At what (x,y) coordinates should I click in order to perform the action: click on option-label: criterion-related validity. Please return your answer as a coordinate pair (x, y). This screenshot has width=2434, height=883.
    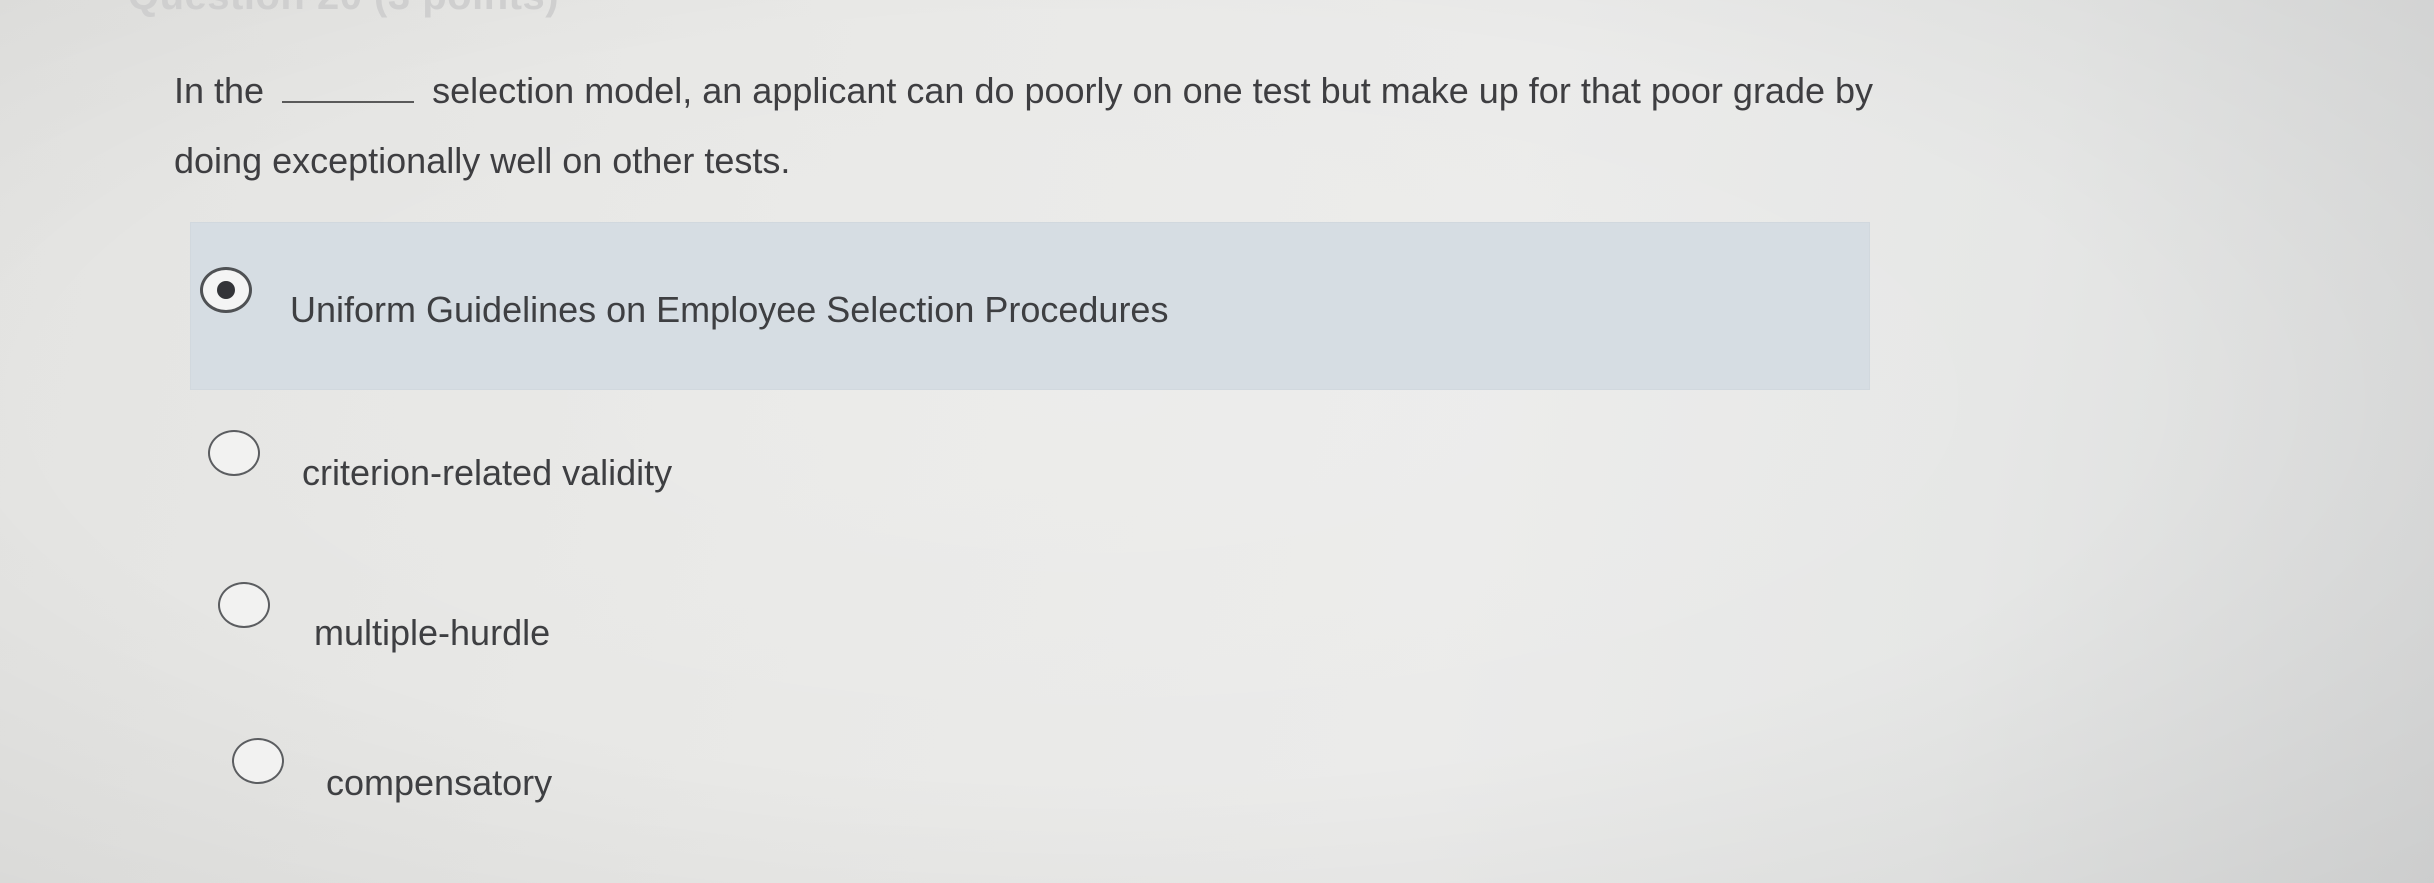
    Looking at the image, I should click on (487, 472).